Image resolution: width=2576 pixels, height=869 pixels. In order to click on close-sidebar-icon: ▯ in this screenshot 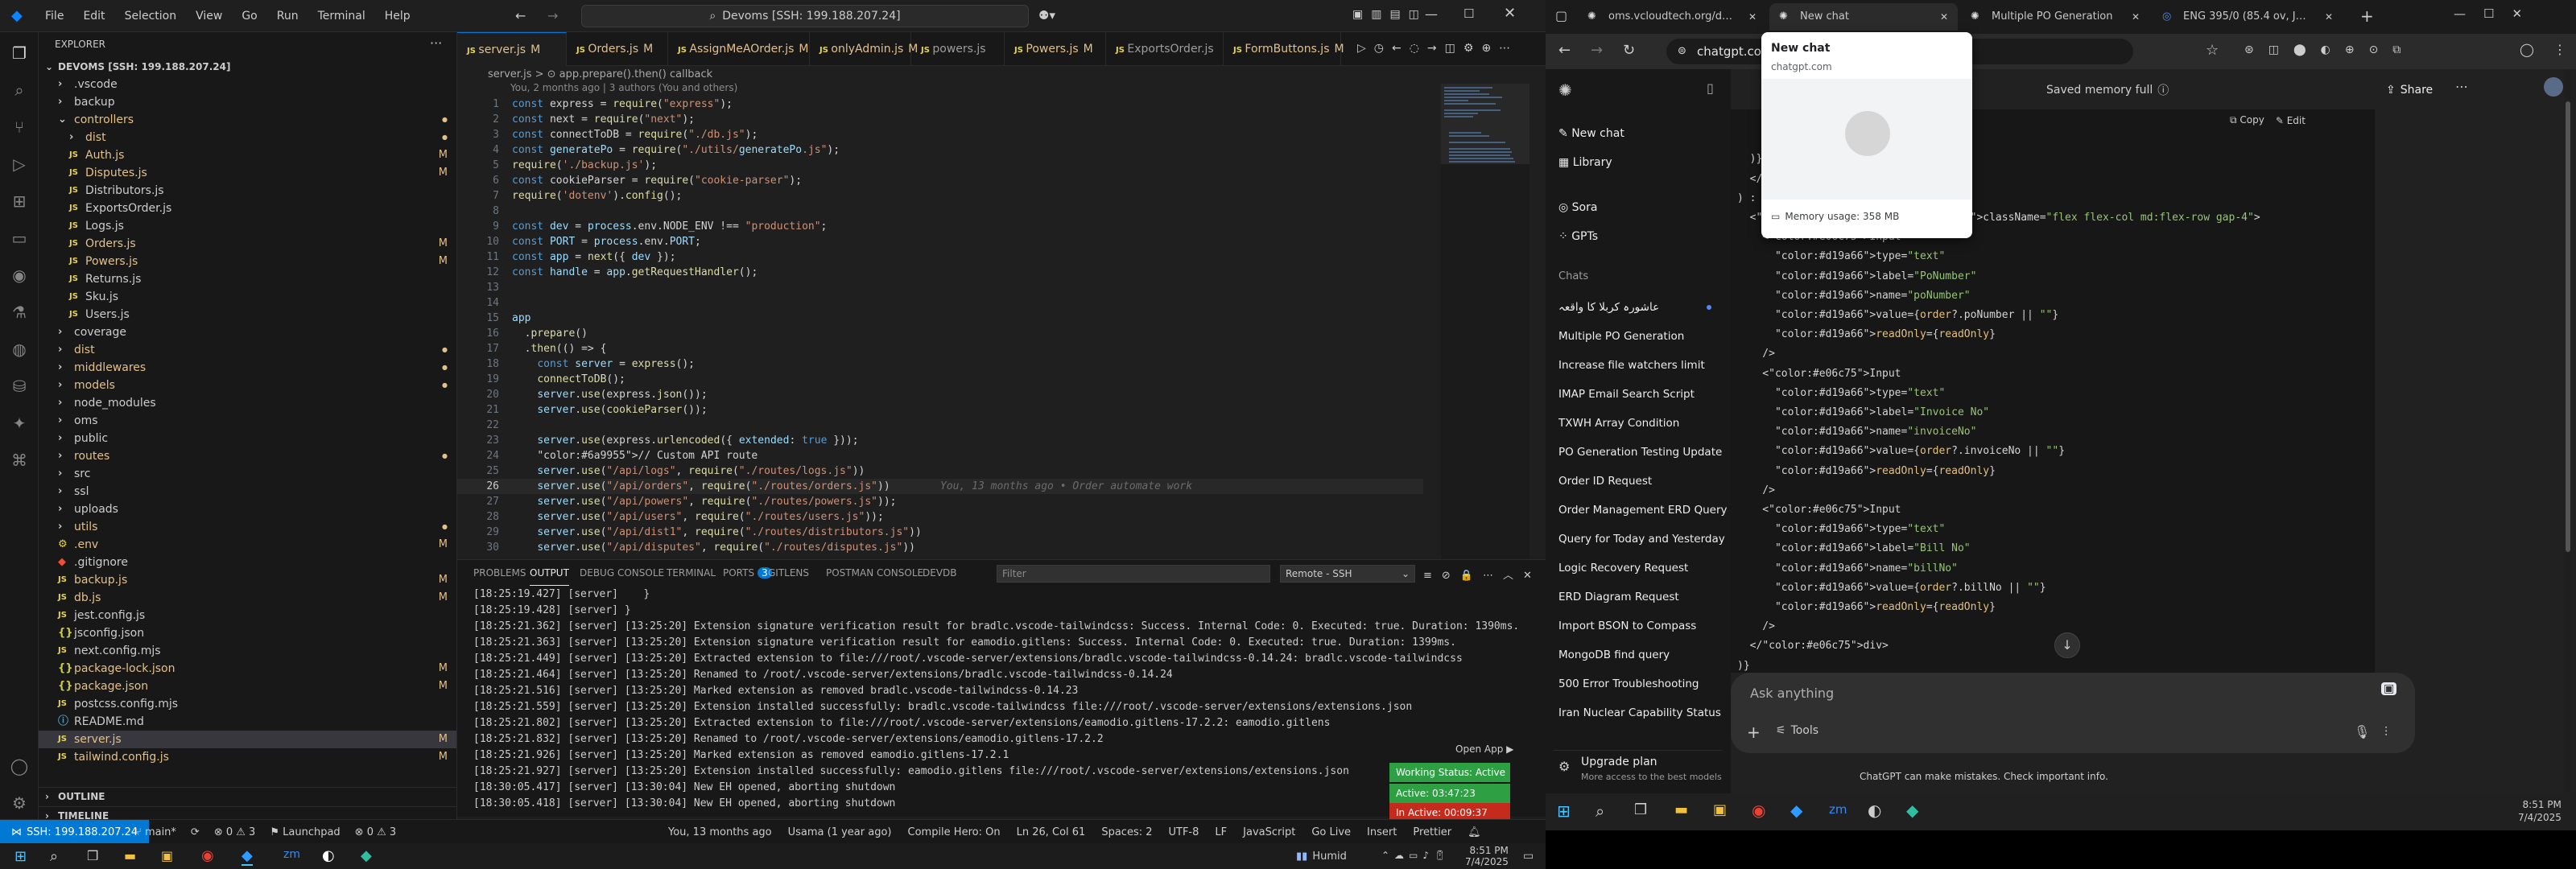, I will do `click(1710, 88)`.